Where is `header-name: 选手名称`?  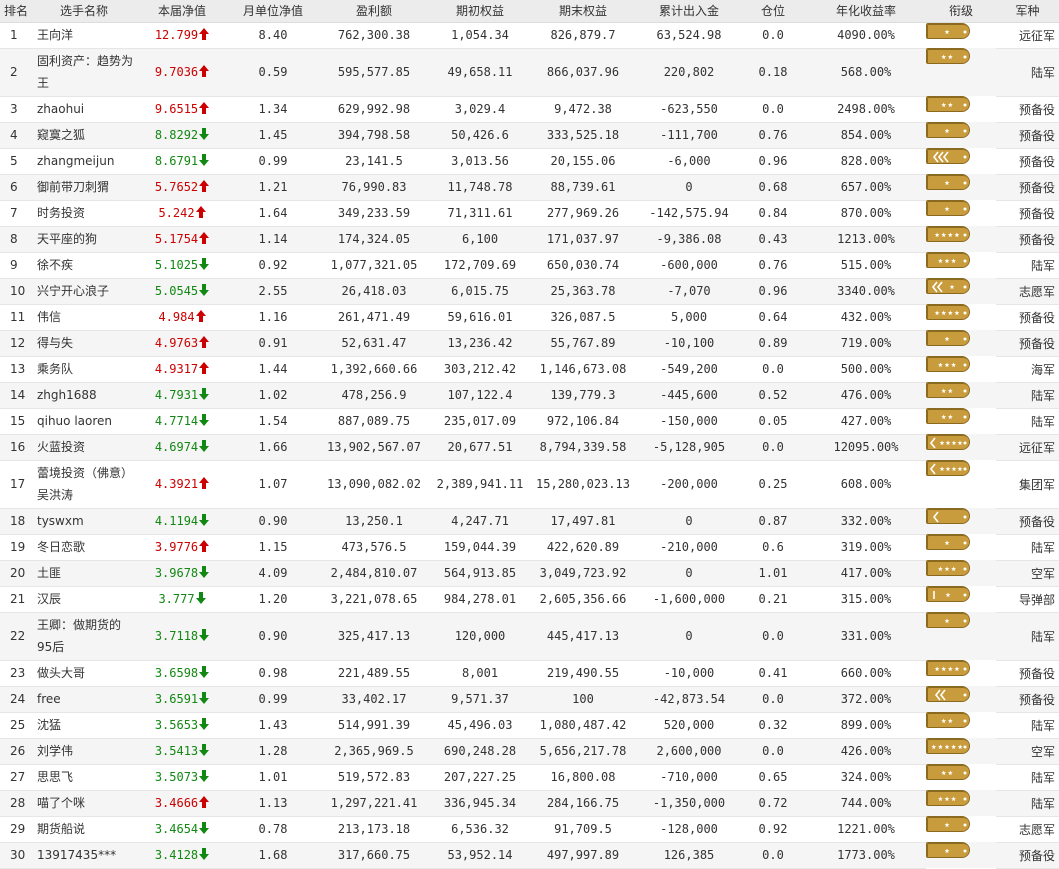
header-name: 选手名称 is located at coordinates (84, 11).